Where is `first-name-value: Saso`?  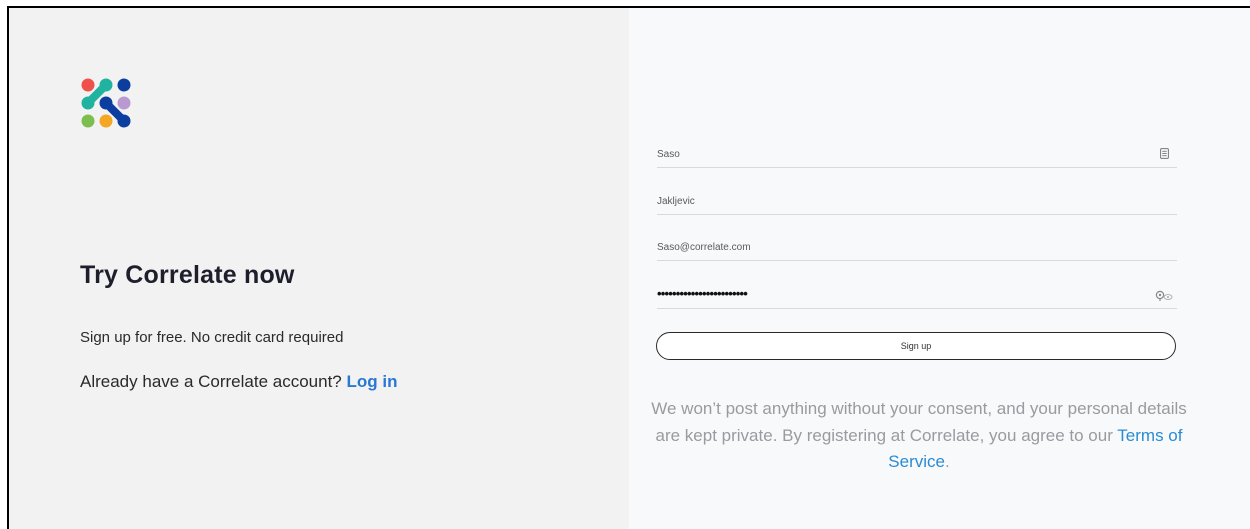
first-name-value: Saso is located at coordinates (668, 154).